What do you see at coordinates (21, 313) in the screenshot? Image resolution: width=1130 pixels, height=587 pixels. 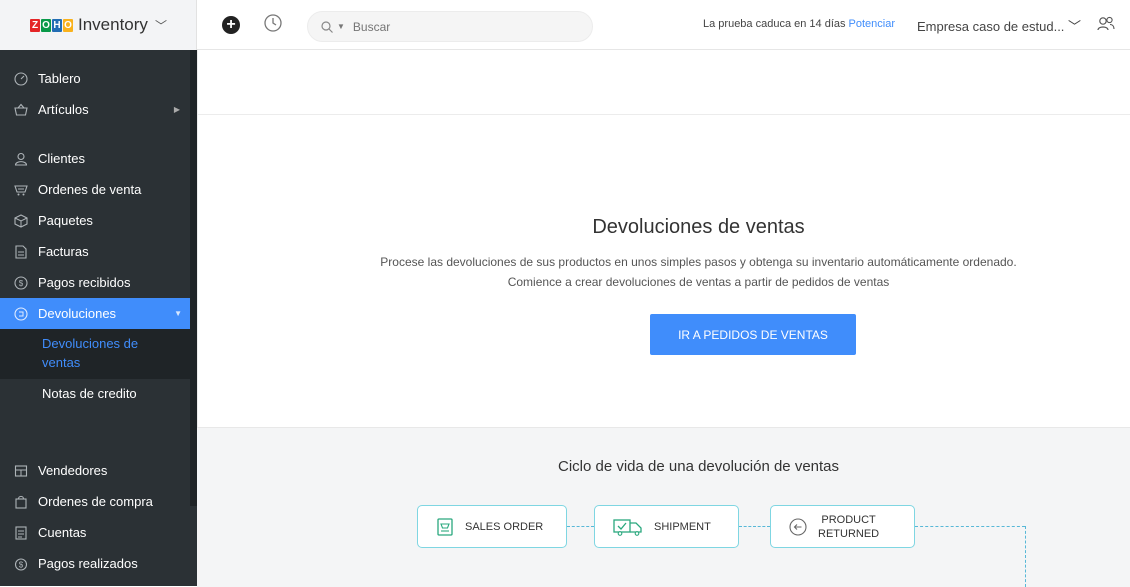 I see `returns-icon` at bounding box center [21, 313].